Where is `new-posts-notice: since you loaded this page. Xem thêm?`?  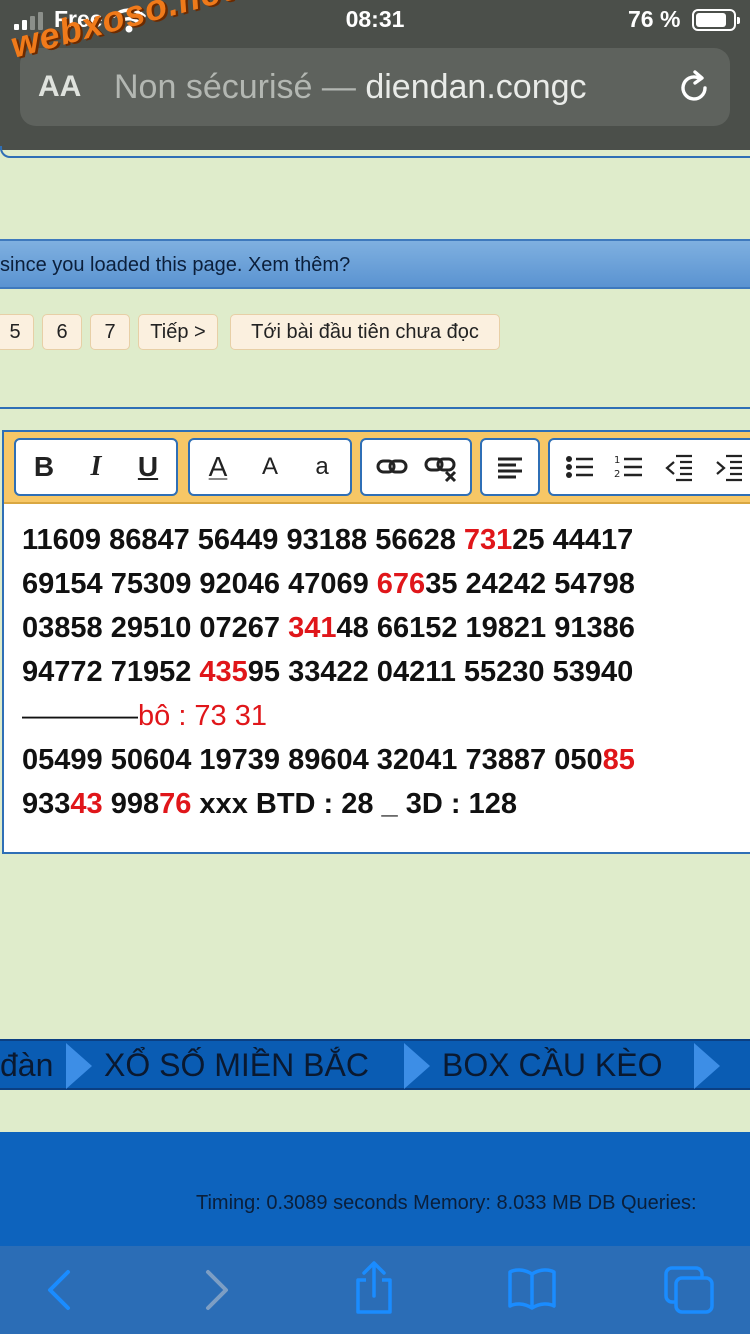 new-posts-notice: since you loaded this page. Xem thêm? is located at coordinates (375, 264).